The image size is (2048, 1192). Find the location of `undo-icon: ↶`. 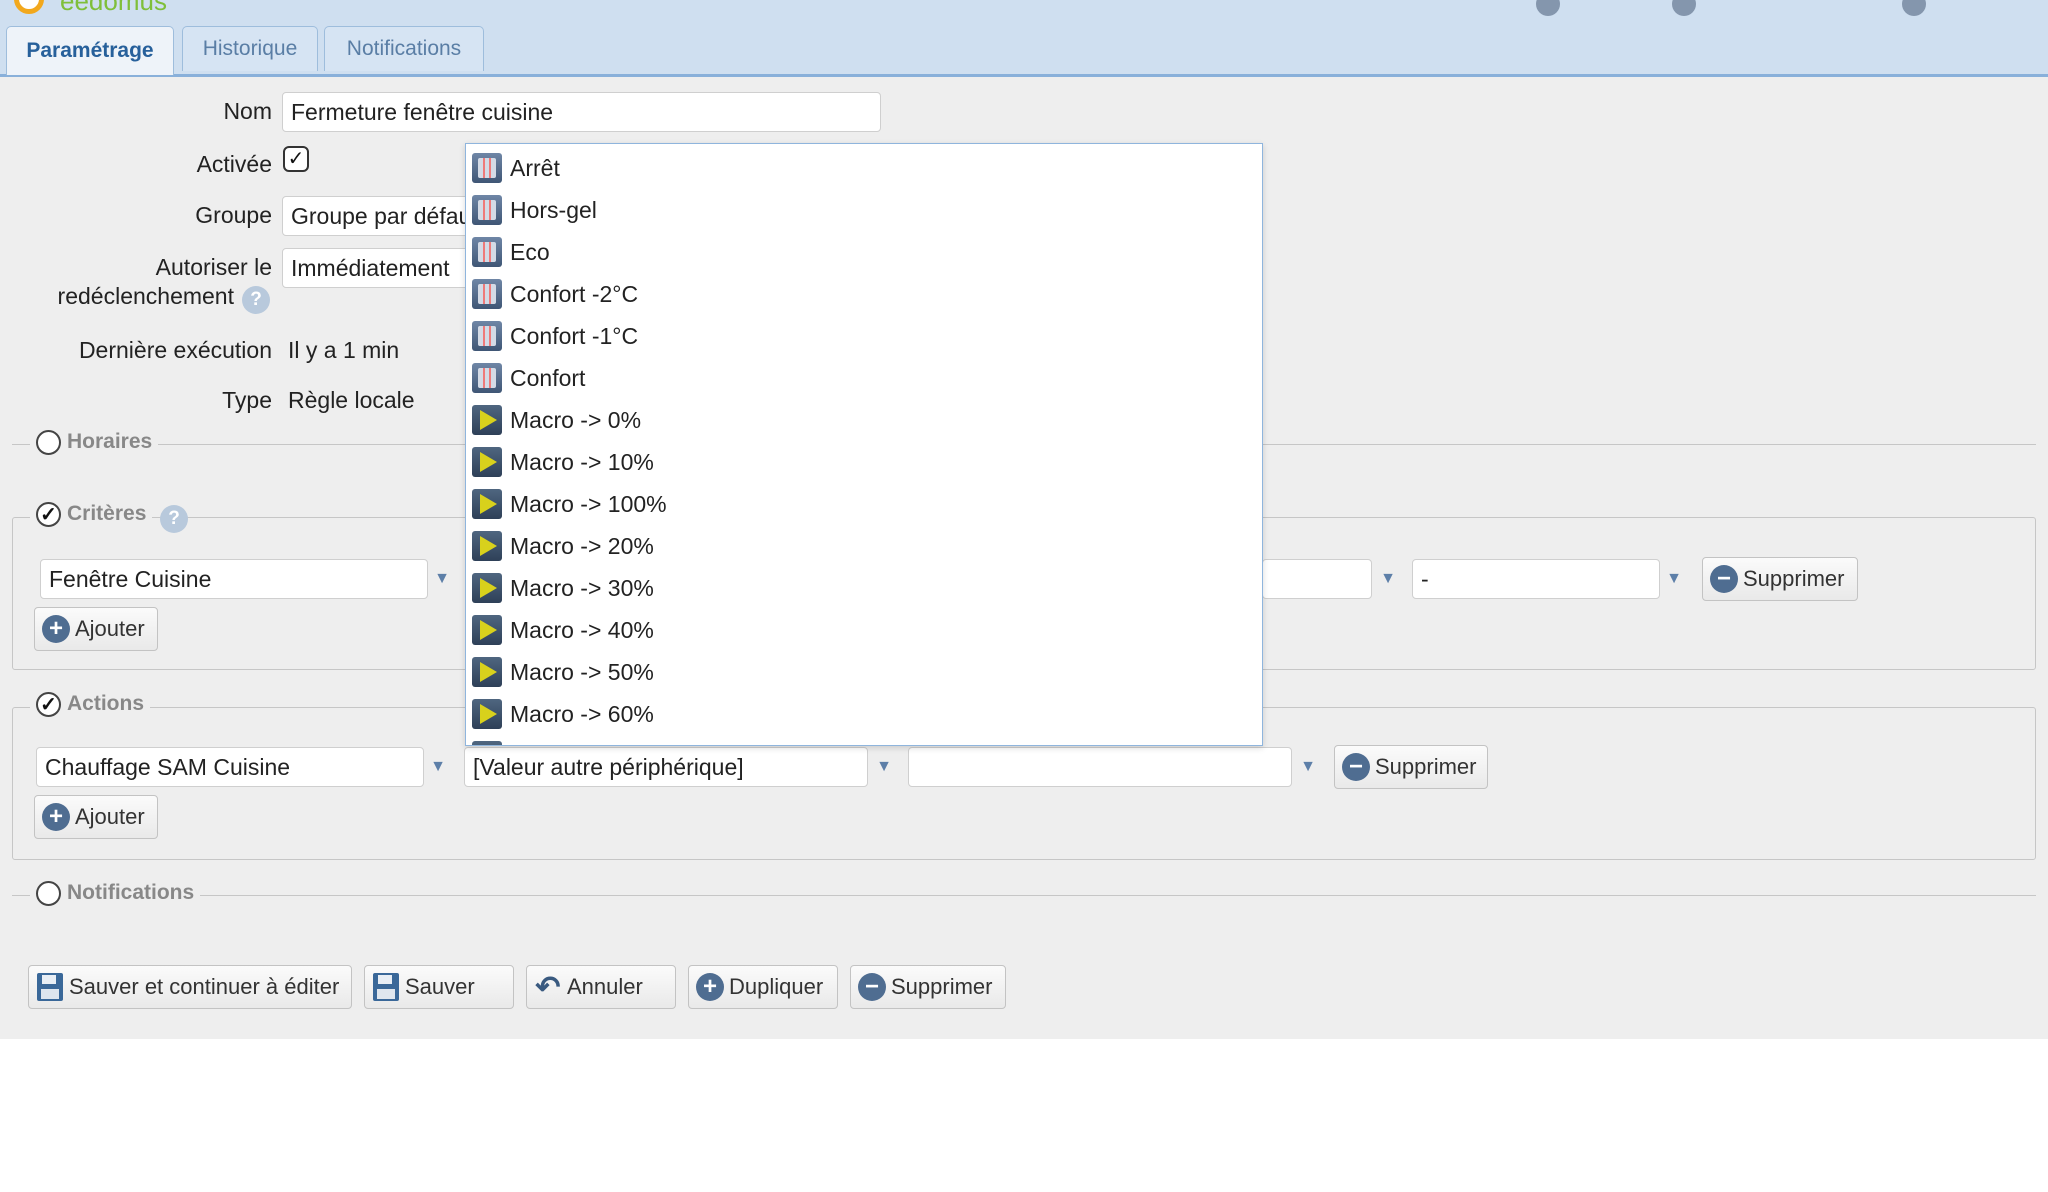

undo-icon: ↶ is located at coordinates (548, 987).